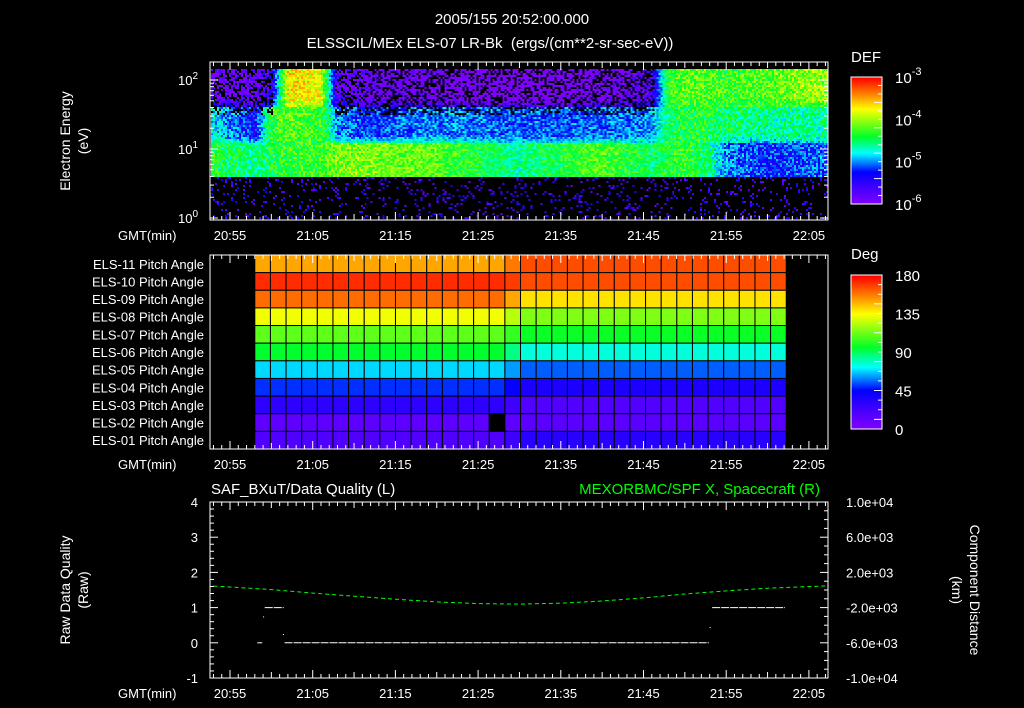 This screenshot has width=1024, height=708. What do you see at coordinates (726, 235) in the screenshot?
I see `time-tick-label: 21:55` at bounding box center [726, 235].